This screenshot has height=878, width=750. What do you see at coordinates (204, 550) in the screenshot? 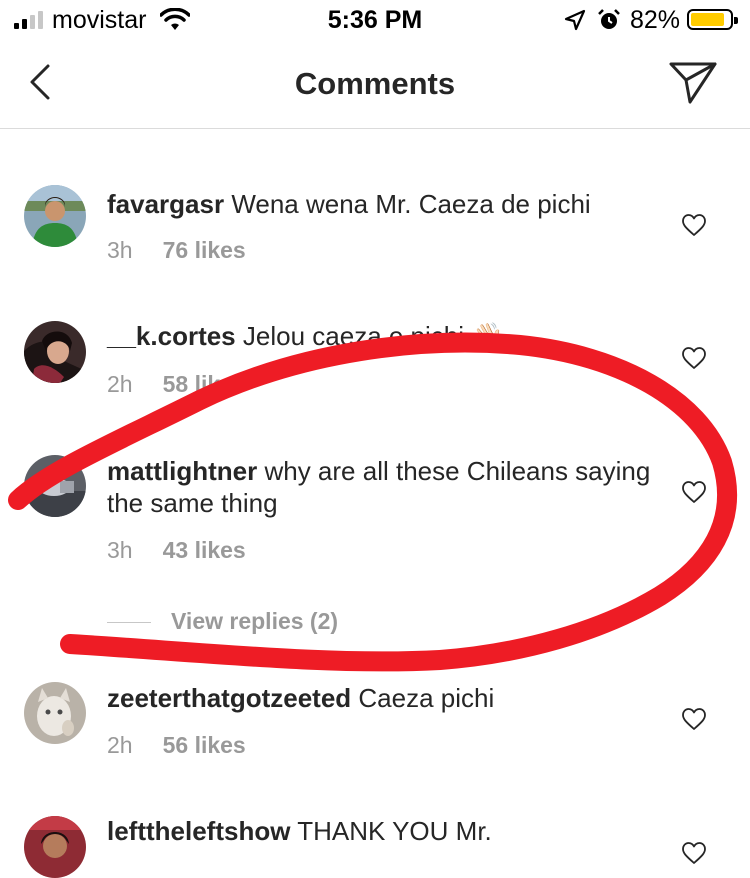
I see `comment-likes: 43 likes` at bounding box center [204, 550].